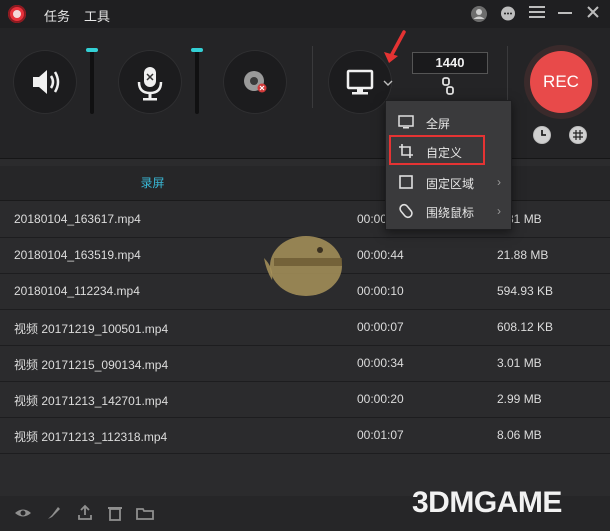 The width and height of the screenshot is (610, 531). I want to click on file-name: 视频 20171215_090134.mp4, so click(91, 365).